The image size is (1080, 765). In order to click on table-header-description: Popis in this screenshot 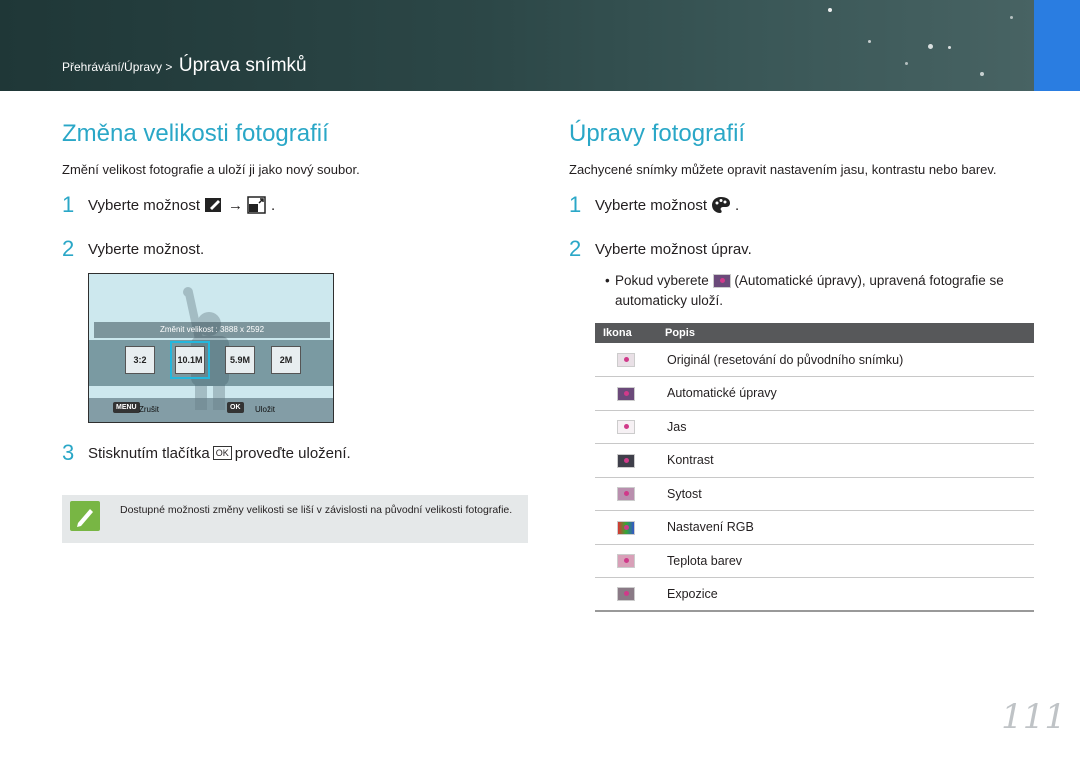, I will do `click(845, 333)`.